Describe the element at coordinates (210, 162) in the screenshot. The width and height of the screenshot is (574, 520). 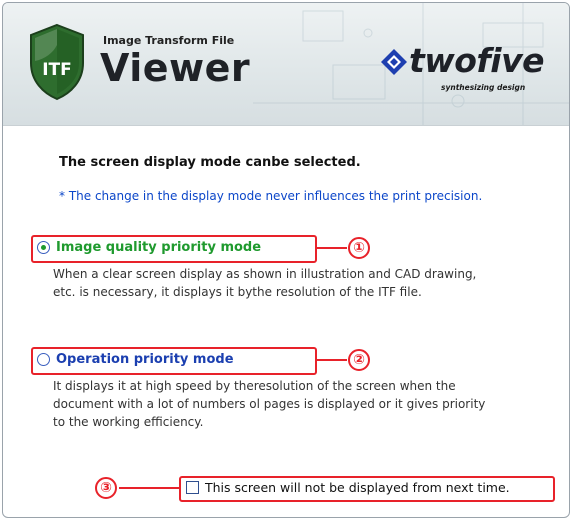
I see `dialog-heading: The screen display mode canbe selected.` at that location.